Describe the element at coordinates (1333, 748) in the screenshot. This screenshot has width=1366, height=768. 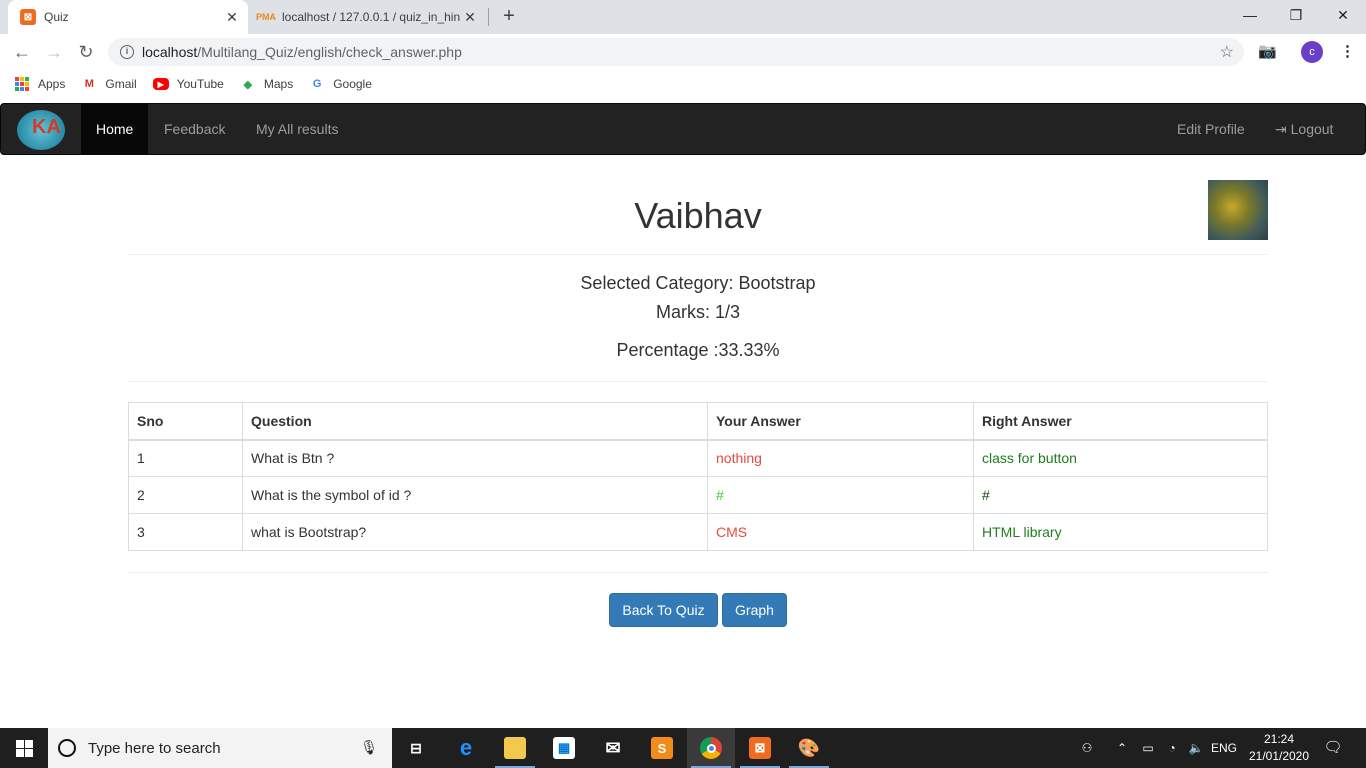
I see `notifications-icon: 🗨` at that location.